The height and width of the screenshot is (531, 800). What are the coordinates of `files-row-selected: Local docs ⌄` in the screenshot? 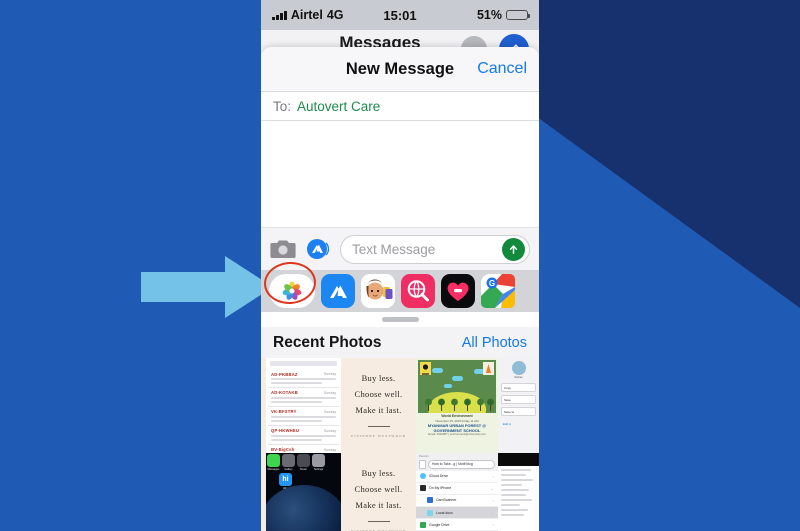 It's located at (457, 513).